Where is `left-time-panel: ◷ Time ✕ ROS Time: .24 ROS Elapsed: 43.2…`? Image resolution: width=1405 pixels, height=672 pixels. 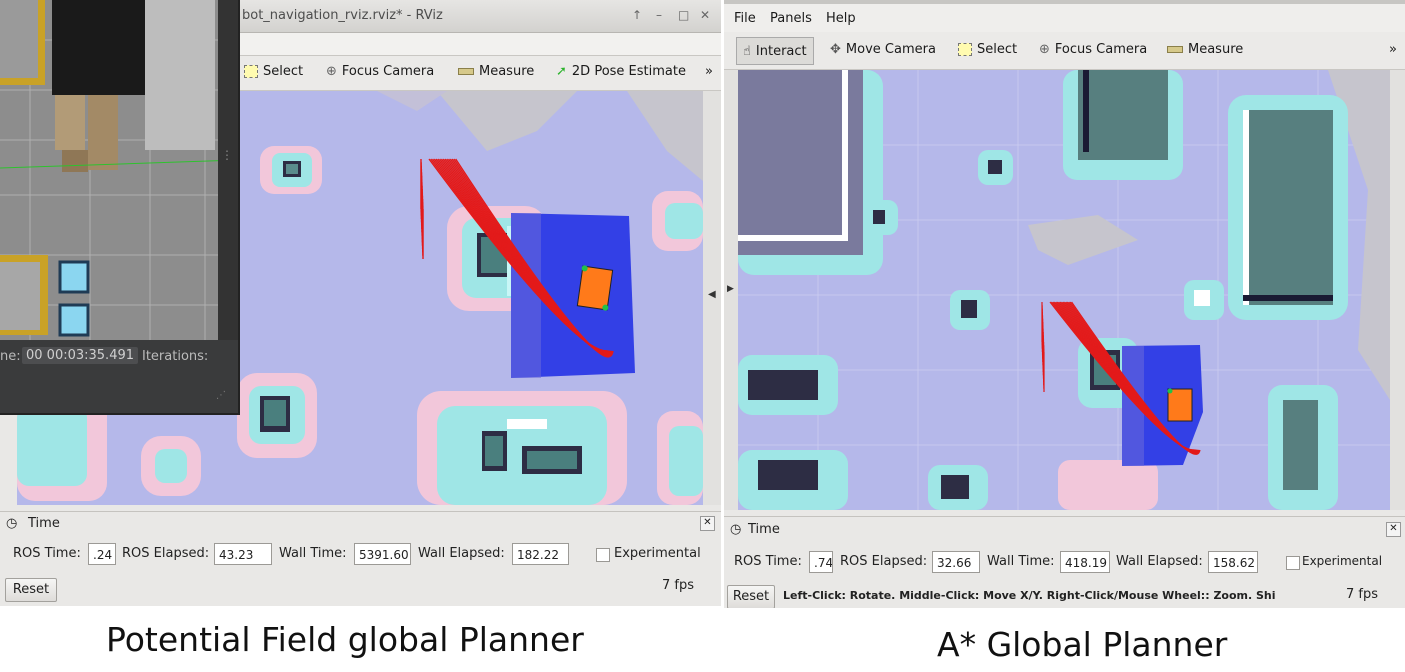
left-time-panel: ◷ Time ✕ ROS Time: .24 ROS Elapsed: 43.2… is located at coordinates (360, 558).